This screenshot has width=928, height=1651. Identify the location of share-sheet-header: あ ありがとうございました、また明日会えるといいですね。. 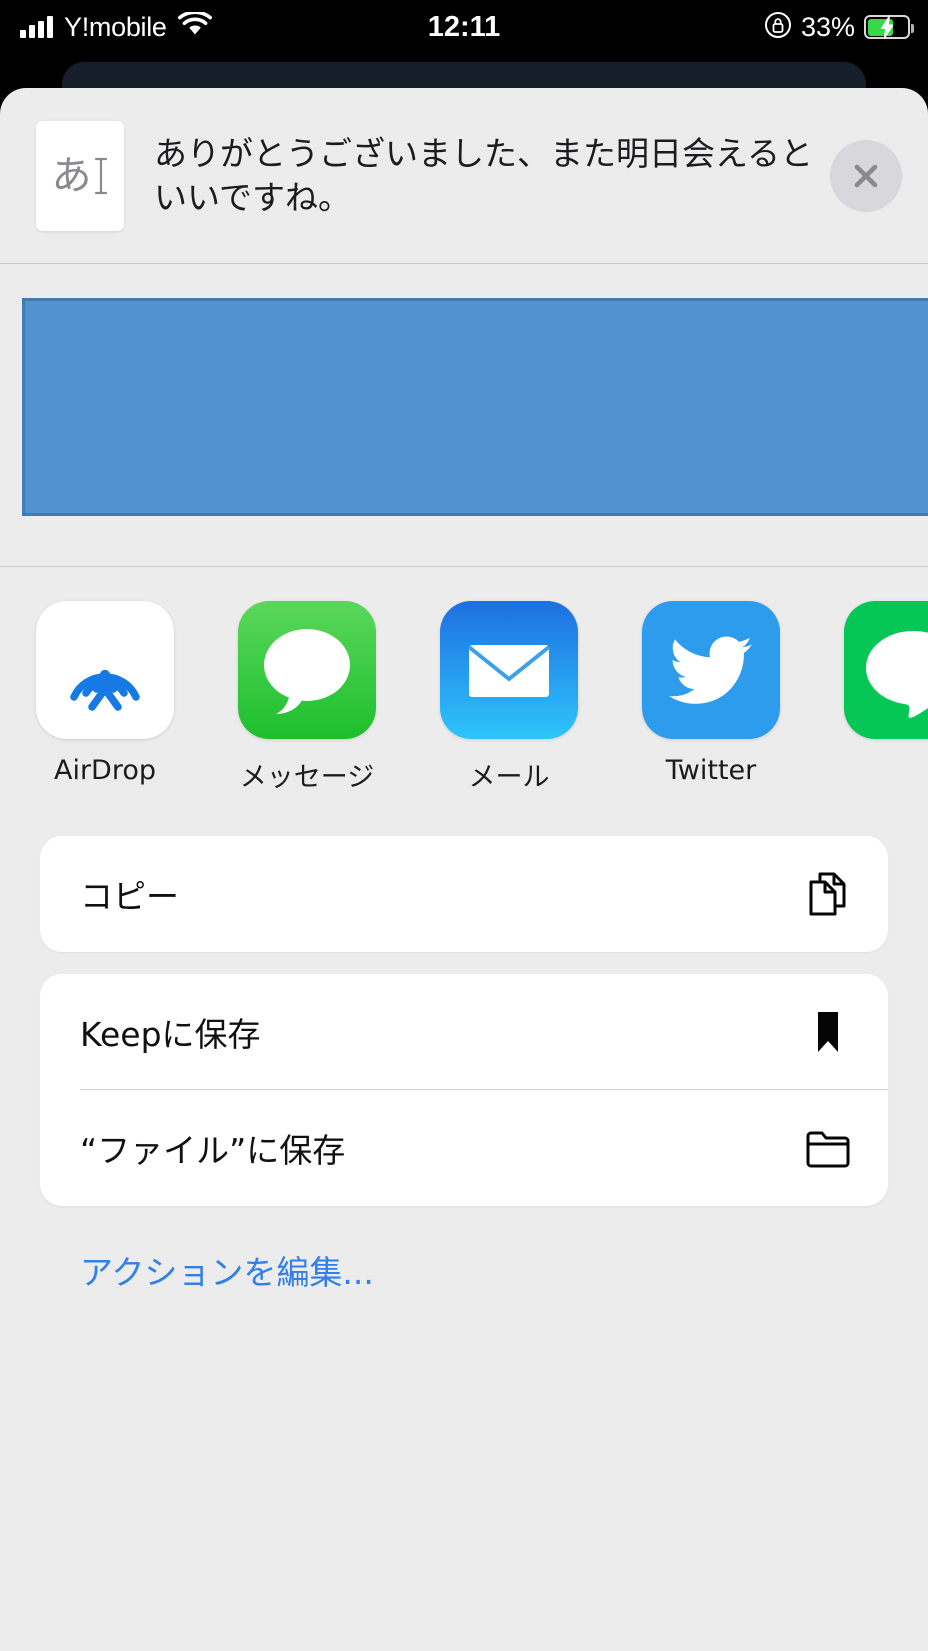
(464, 175).